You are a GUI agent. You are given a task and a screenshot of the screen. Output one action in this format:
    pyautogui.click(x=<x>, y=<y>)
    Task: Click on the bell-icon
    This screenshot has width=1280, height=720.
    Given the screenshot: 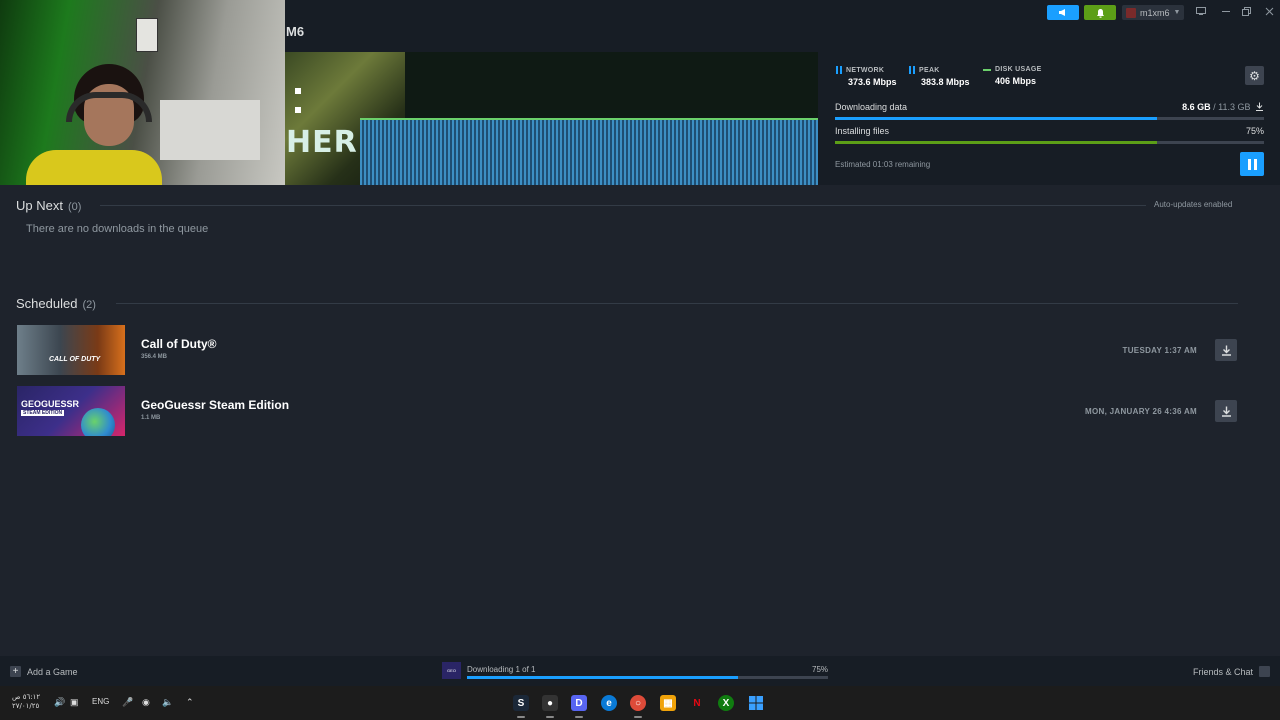 What is the action you would take?
    pyautogui.click(x=1100, y=13)
    